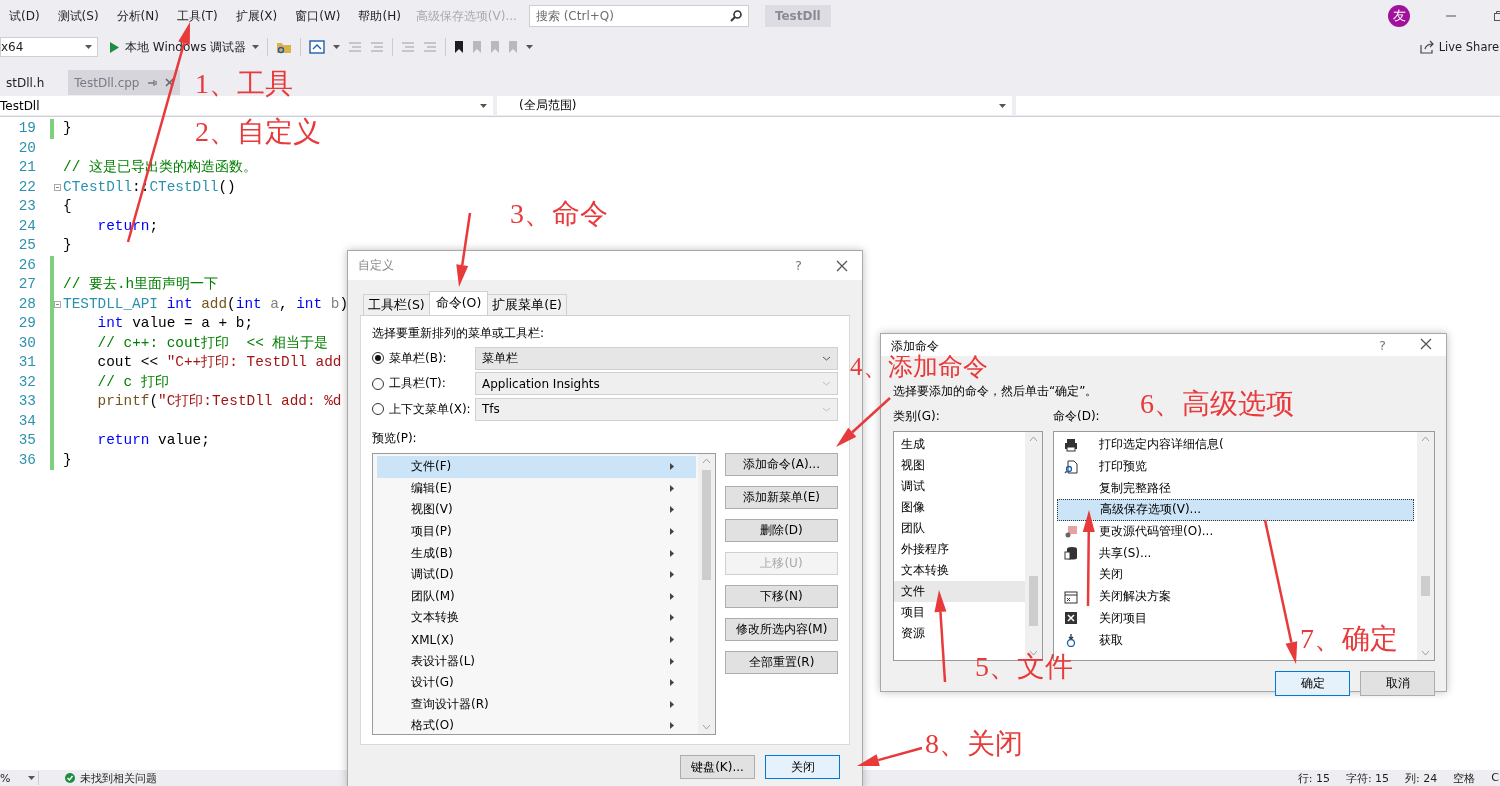  Describe the element at coordinates (459, 47) in the screenshot. I see `bookmark-icon` at that location.